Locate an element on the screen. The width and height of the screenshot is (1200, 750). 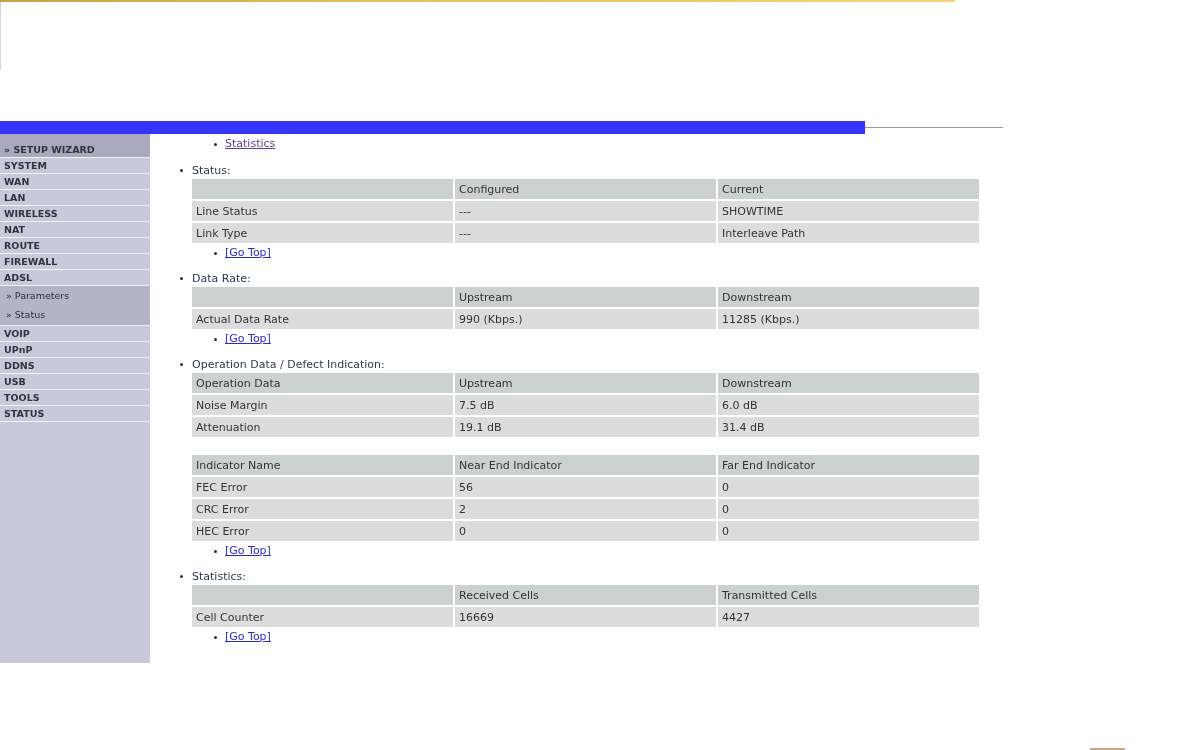
column-header: Indicator Name is located at coordinates (322, 465).